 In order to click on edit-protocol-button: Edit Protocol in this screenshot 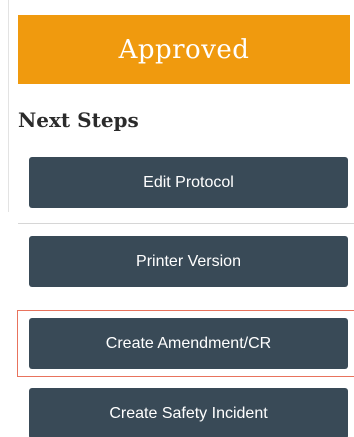, I will do `click(188, 182)`.